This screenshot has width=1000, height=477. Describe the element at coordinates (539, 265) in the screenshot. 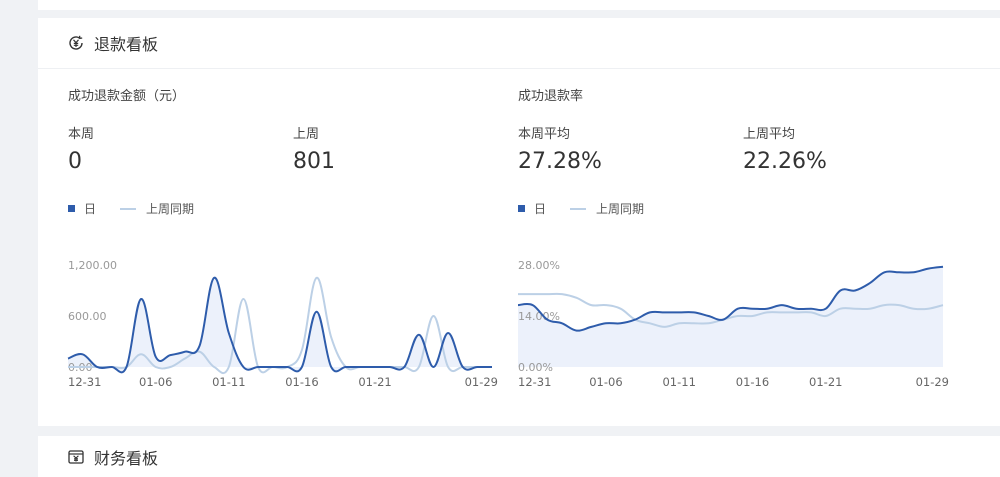

I see `y-tick-label: 28.00%` at that location.